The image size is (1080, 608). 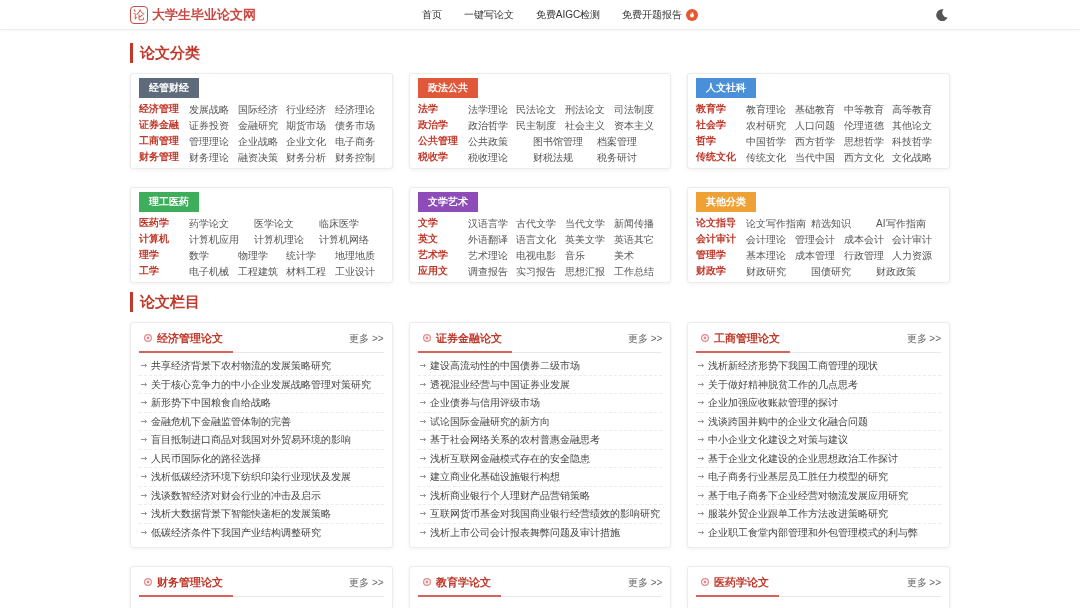 I want to click on subcategory-link: 伦理道德, so click(x=863, y=125).